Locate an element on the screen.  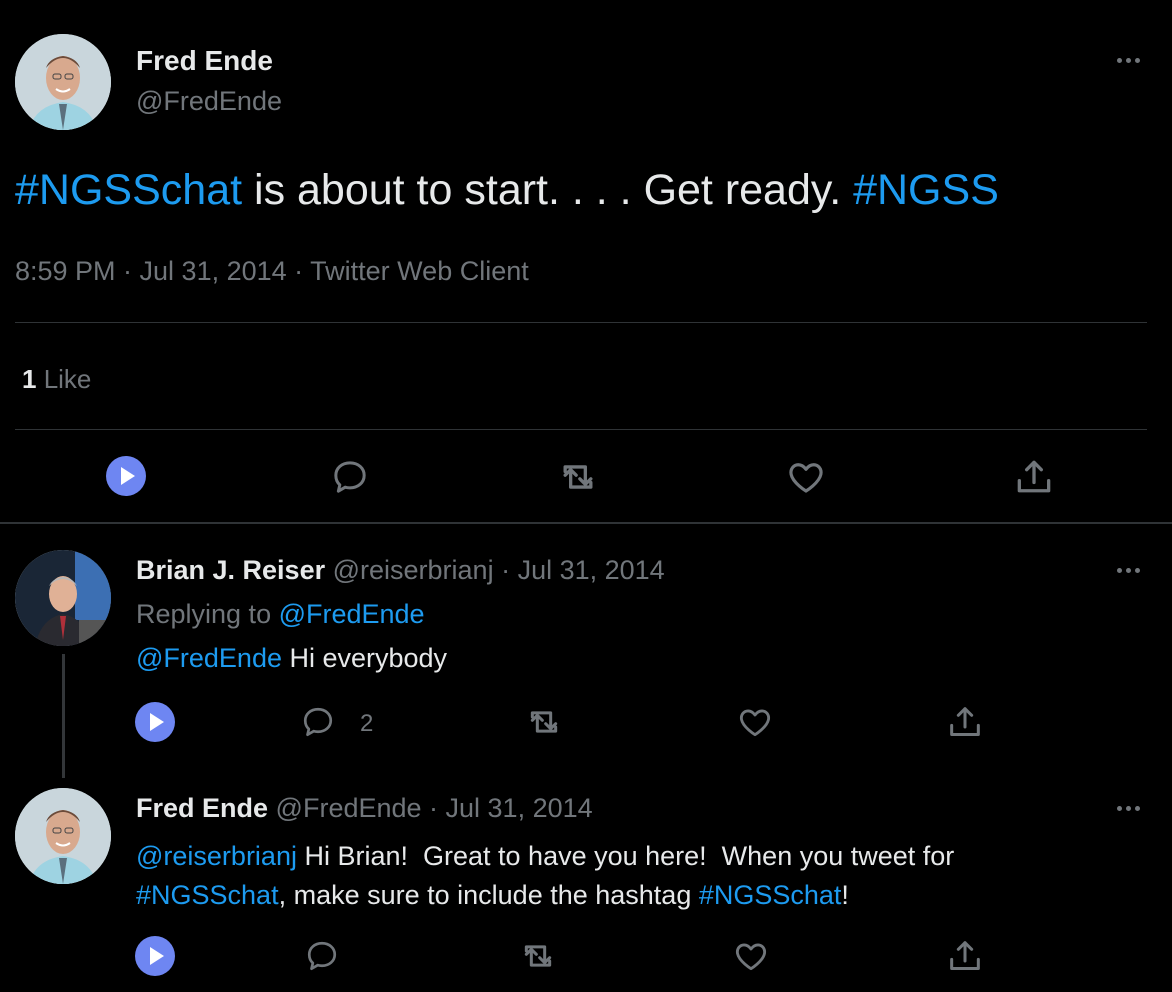
tweet-body-text: ! is located at coordinates (845, 895).